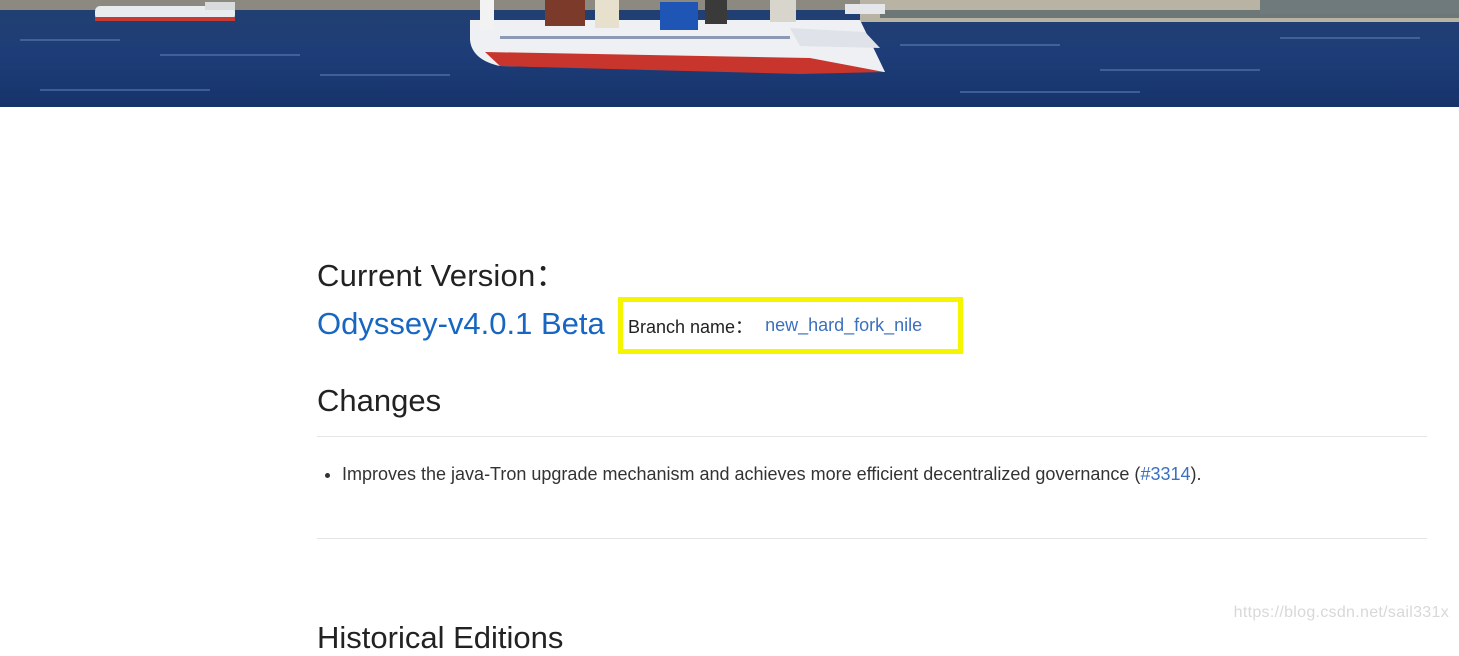  I want to click on version-link: Odyssey-v4.0.1 Beta, so click(461, 324).